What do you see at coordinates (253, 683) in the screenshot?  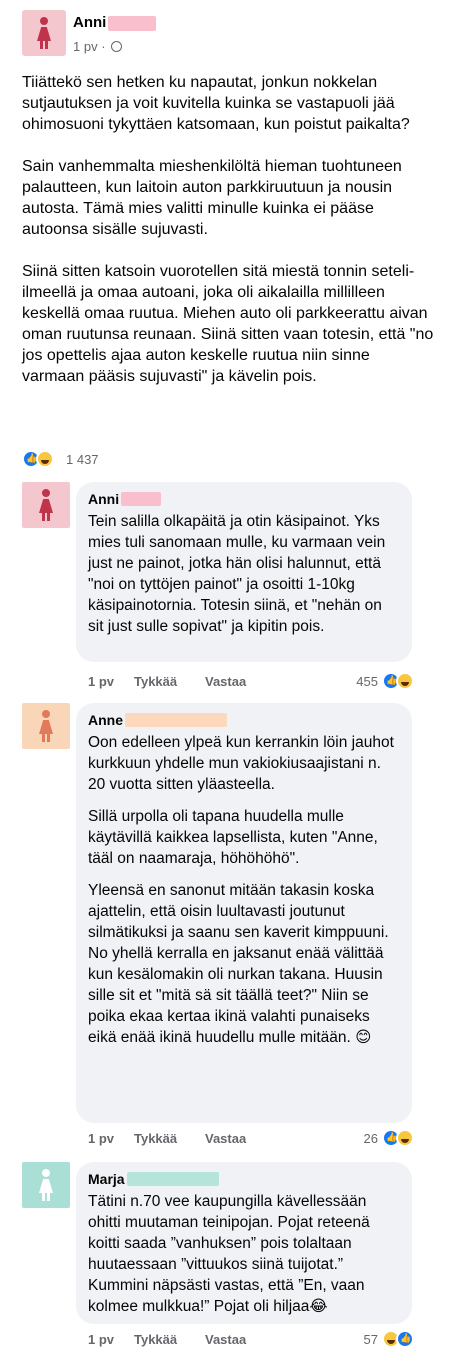 I see `comment-actions: 1 pv Tykkää Vastaa 455` at bounding box center [253, 683].